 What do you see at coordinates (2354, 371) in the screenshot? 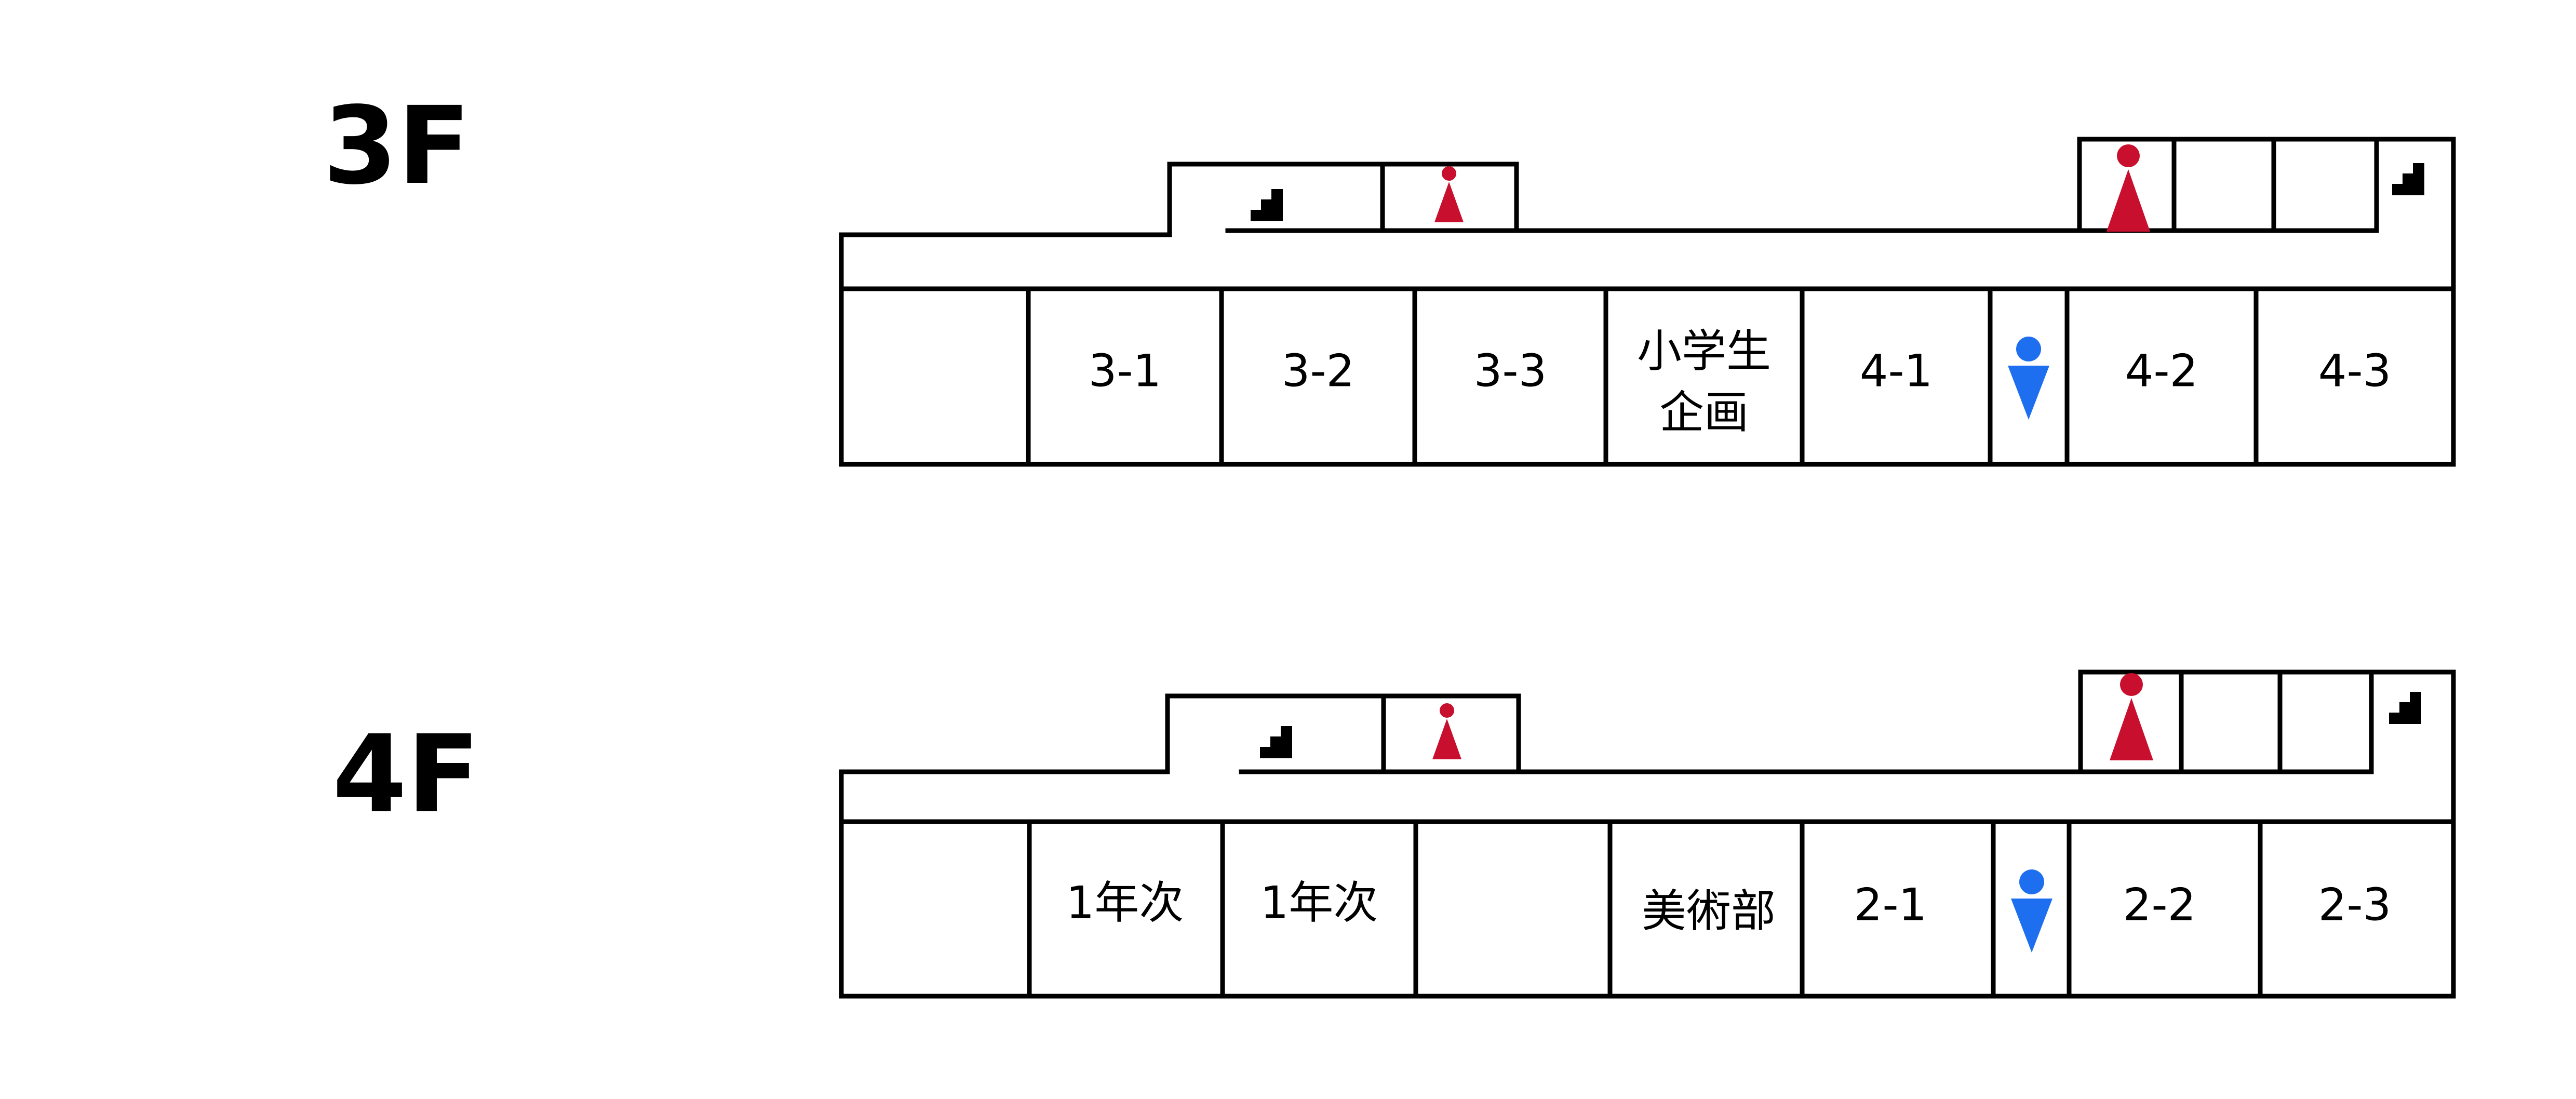
I see `room-label: 4-3` at bounding box center [2354, 371].